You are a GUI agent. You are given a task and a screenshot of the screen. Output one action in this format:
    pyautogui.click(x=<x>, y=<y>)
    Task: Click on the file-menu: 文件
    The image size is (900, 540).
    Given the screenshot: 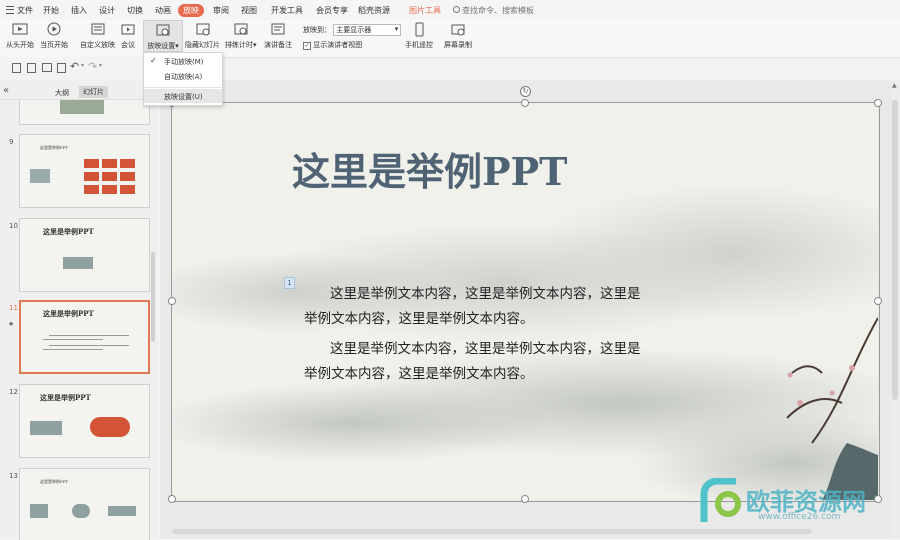 What is the action you would take?
    pyautogui.click(x=19, y=10)
    